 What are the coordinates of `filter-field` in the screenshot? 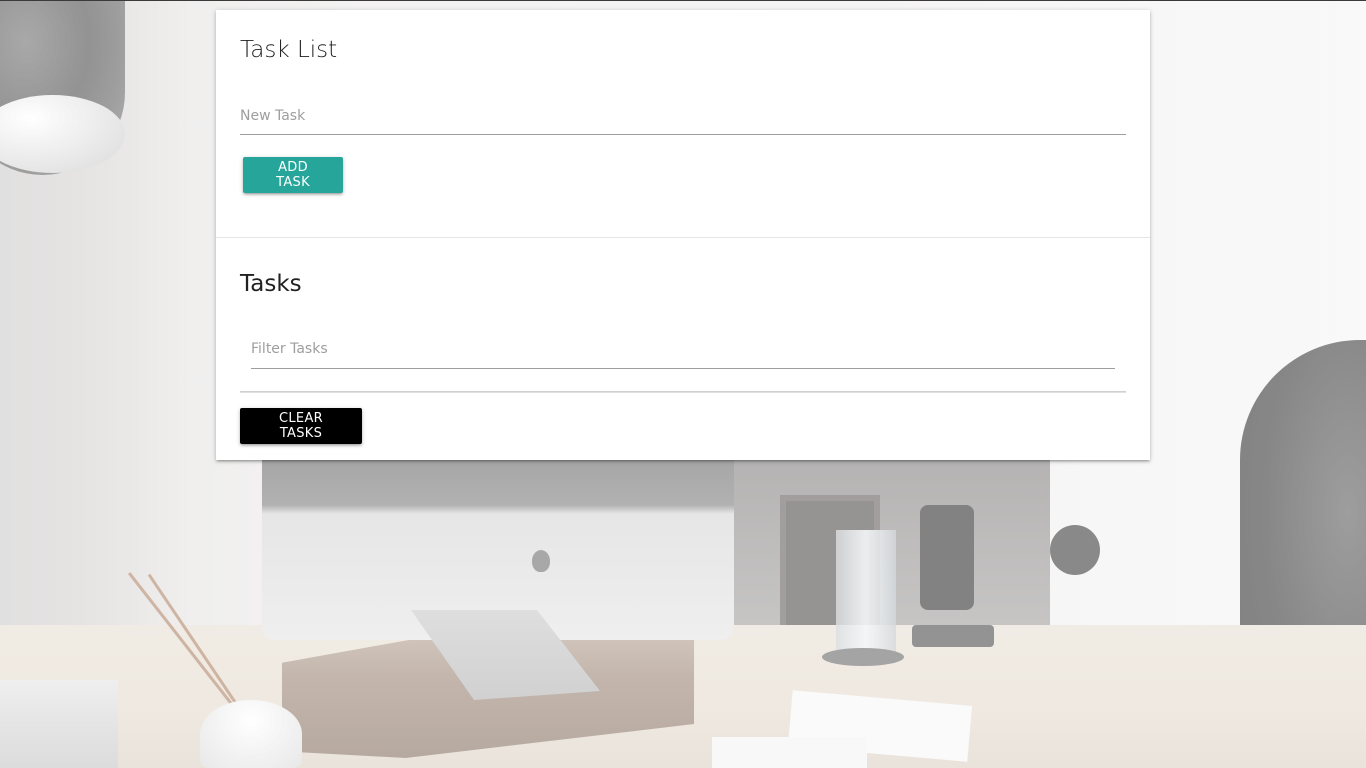 It's located at (683, 349).